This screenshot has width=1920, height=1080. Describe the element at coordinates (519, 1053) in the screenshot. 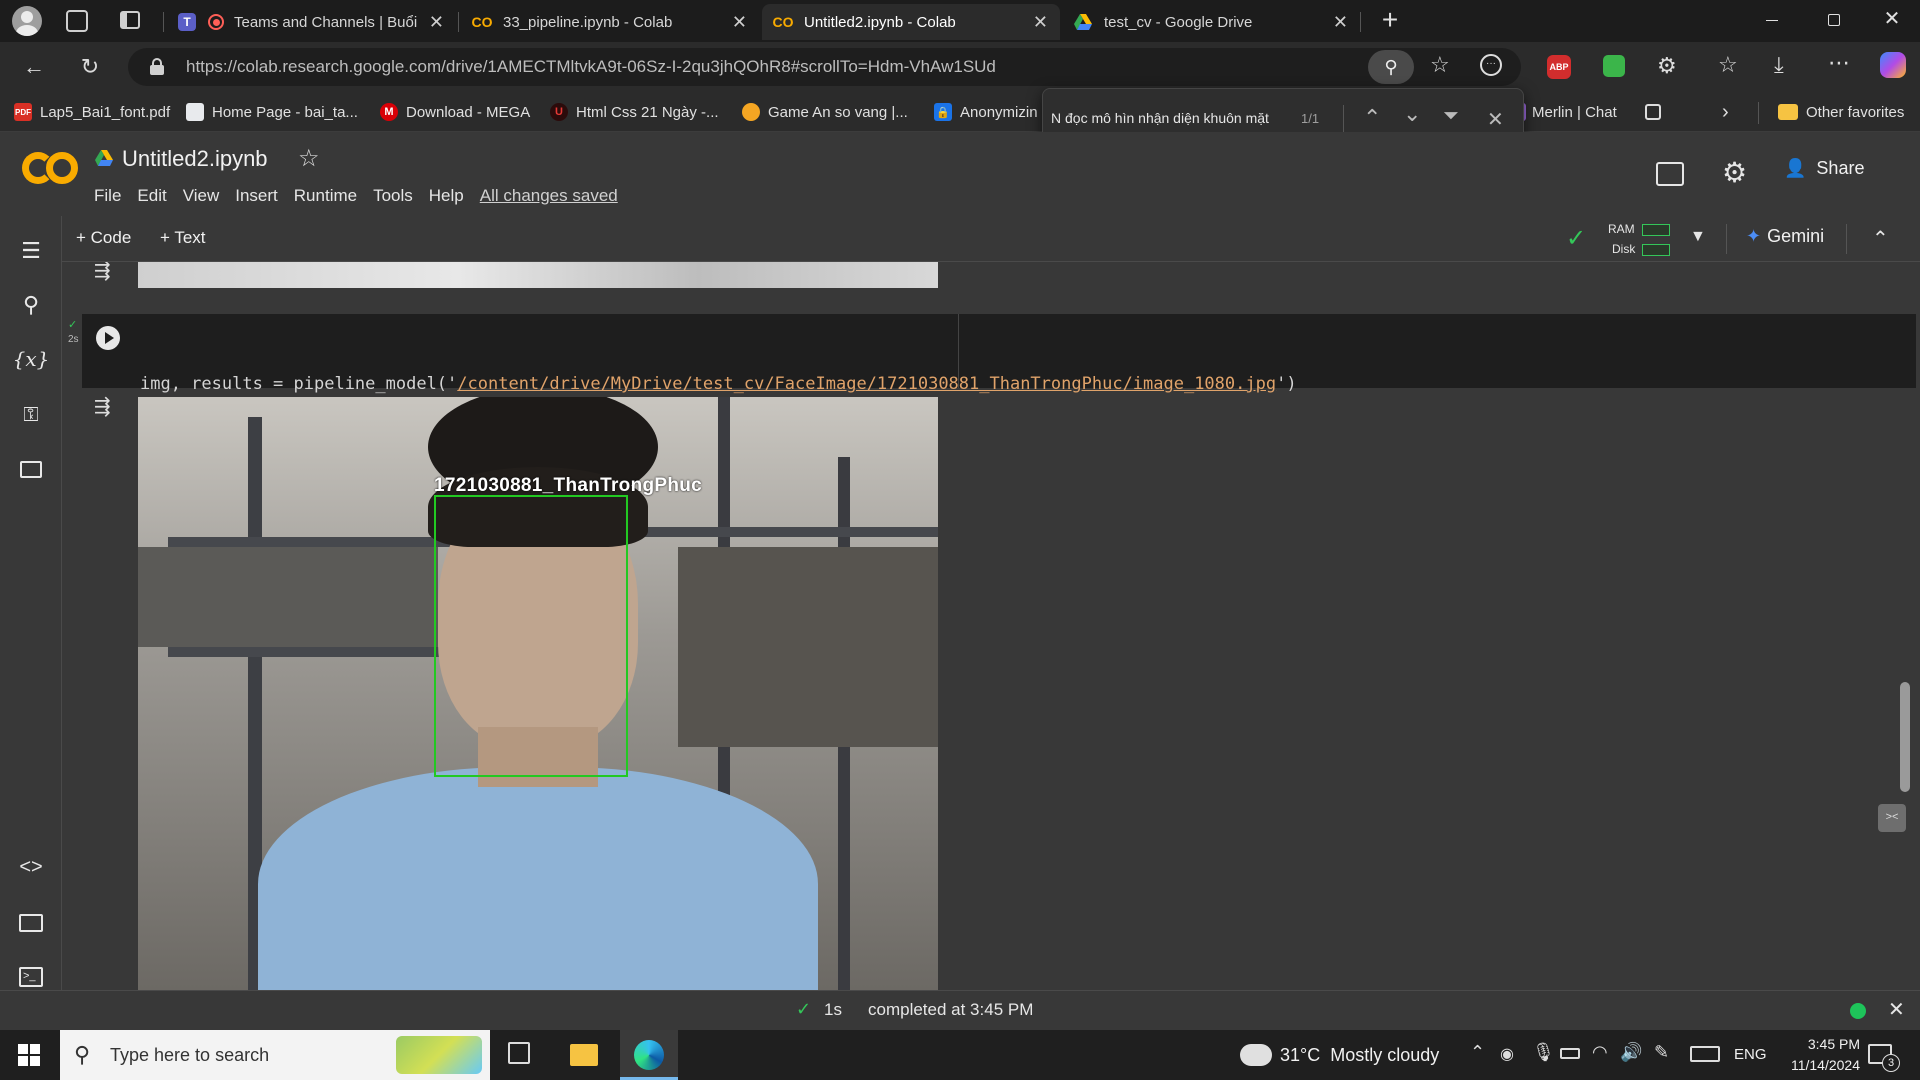

I see `task-view-icon` at that location.